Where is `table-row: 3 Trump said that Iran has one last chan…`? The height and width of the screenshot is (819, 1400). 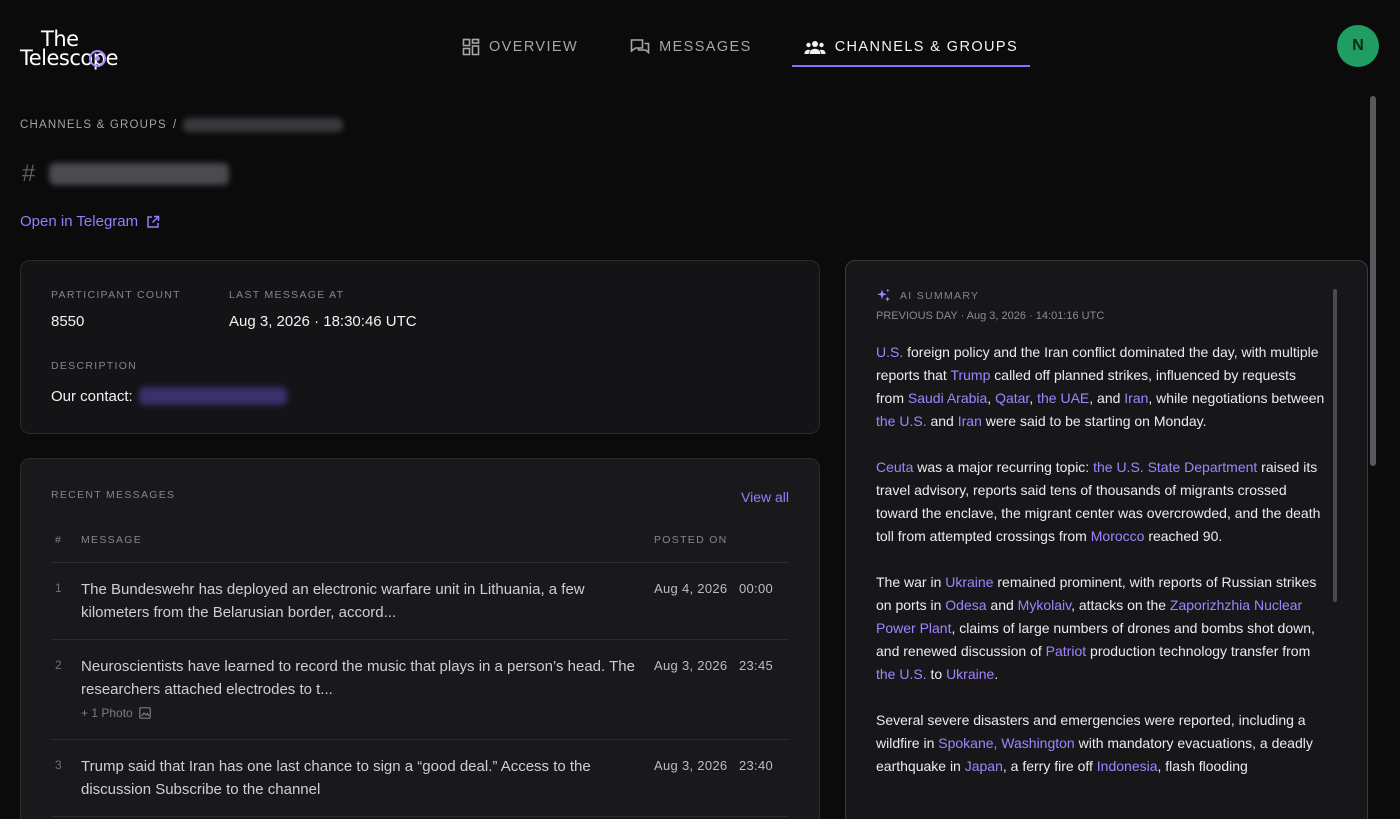 table-row: 3 Trump said that Iran has one last chan… is located at coordinates (420, 778).